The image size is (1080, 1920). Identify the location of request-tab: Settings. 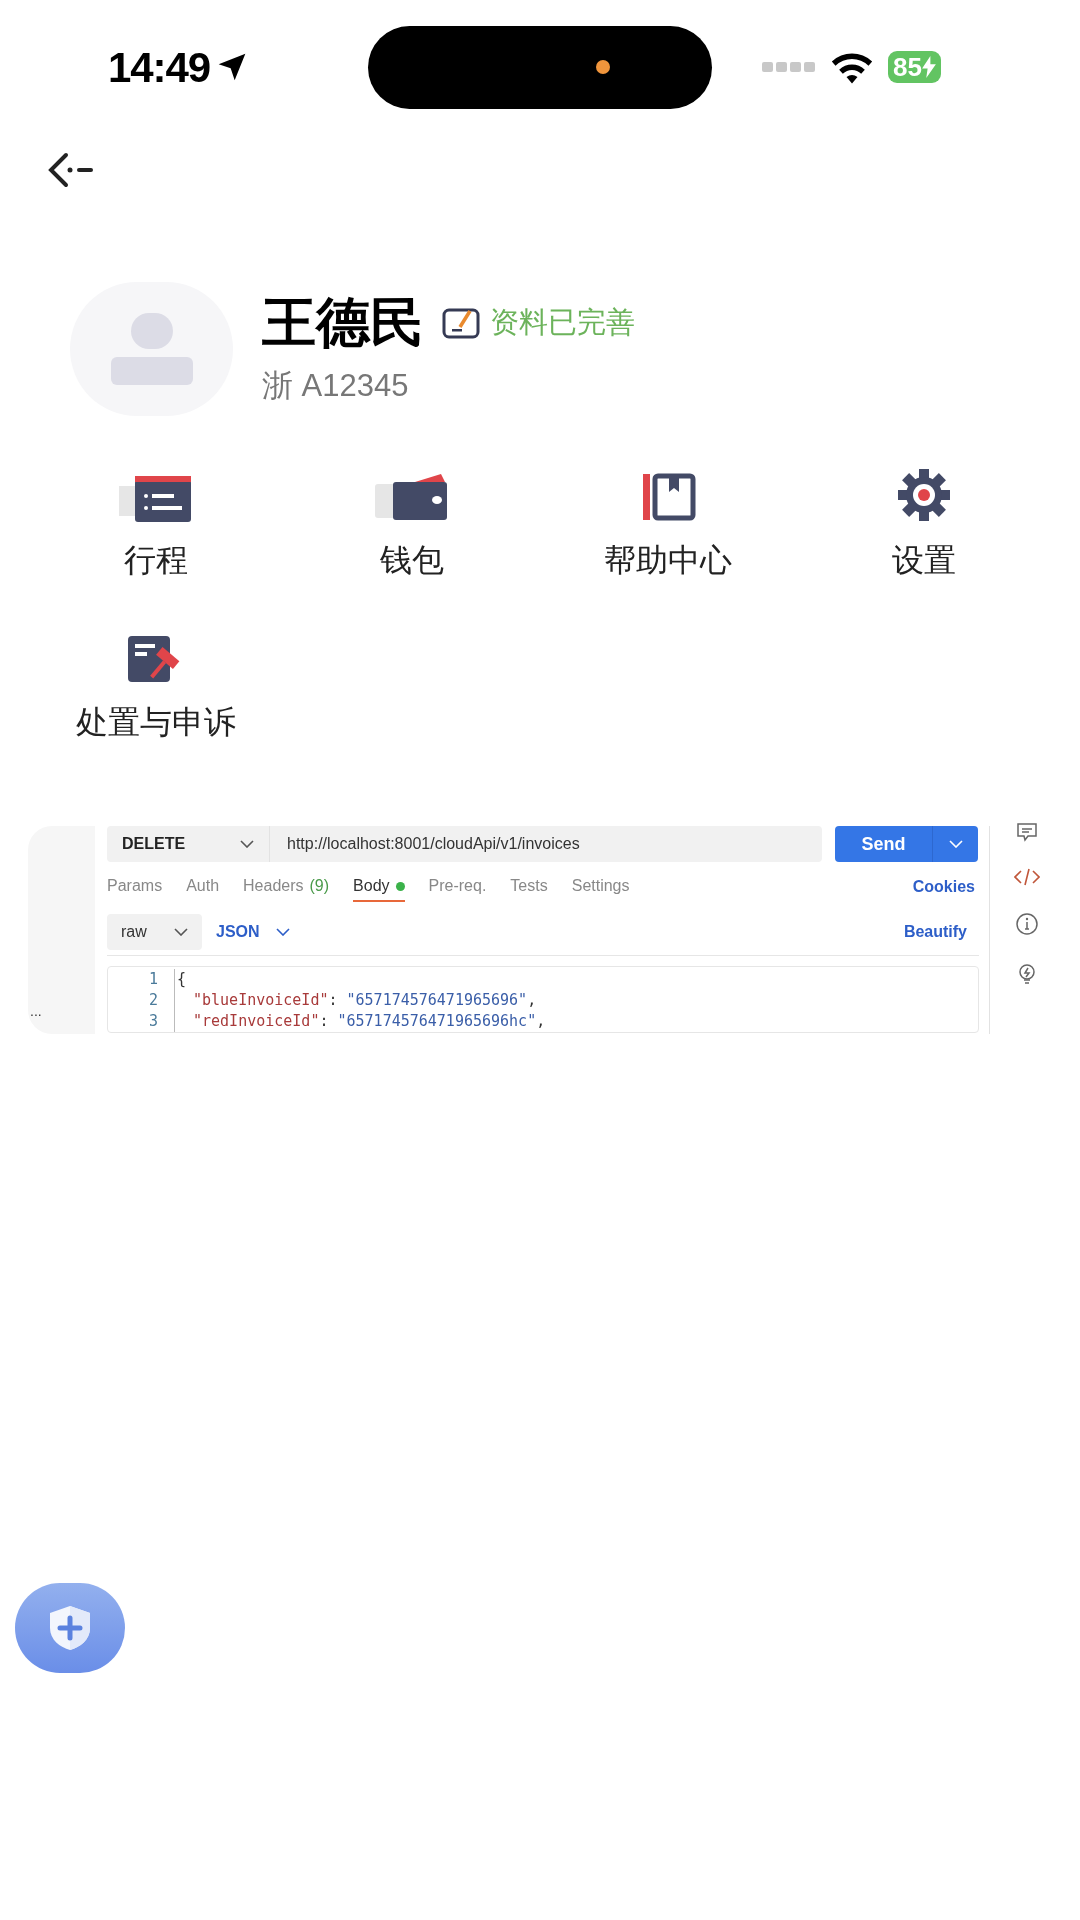
(600, 887).